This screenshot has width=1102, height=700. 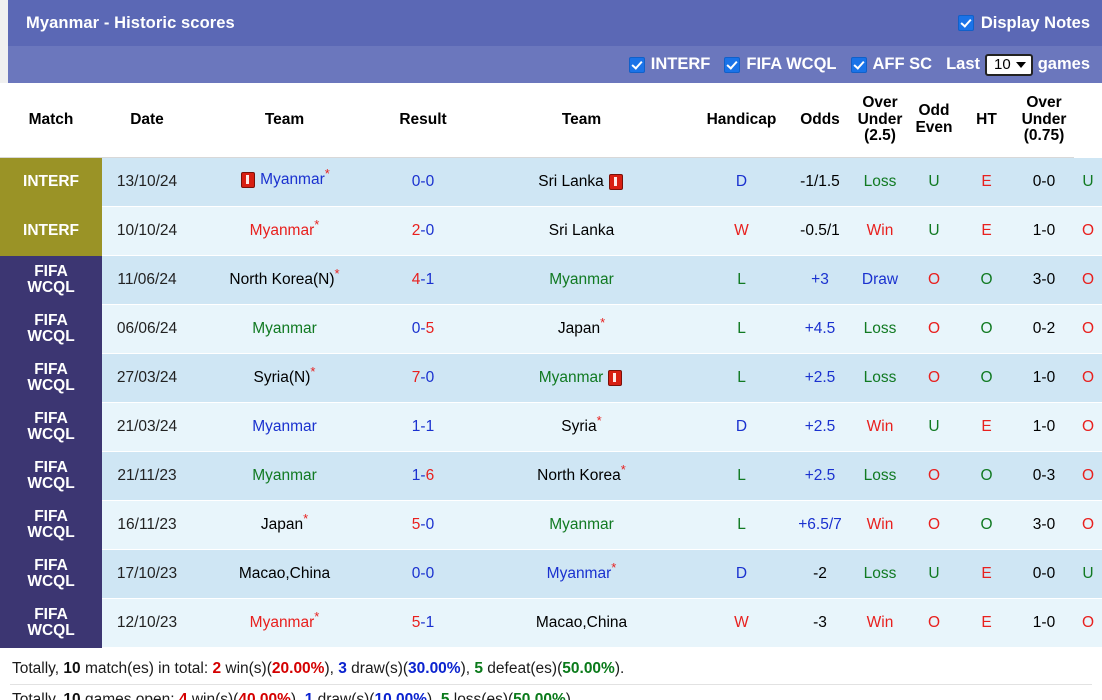 What do you see at coordinates (891, 64) in the screenshot?
I see `filter-aff-sc: AFF SC` at bounding box center [891, 64].